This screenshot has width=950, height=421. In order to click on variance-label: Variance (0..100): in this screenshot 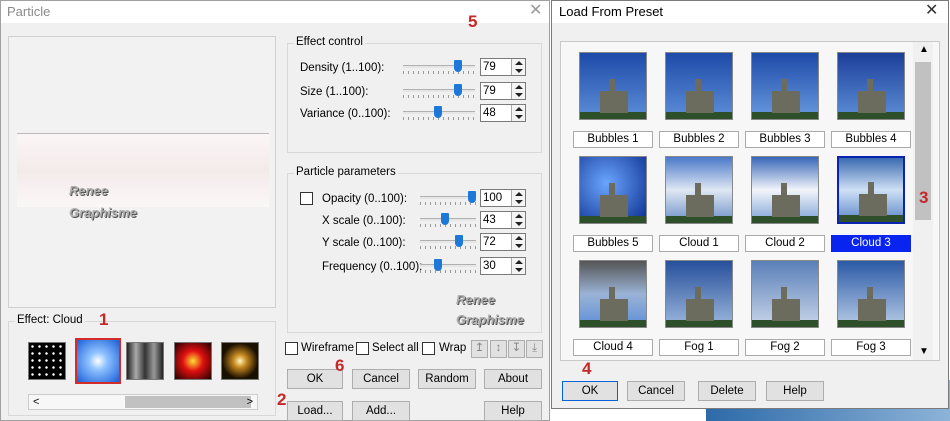, I will do `click(345, 114)`.